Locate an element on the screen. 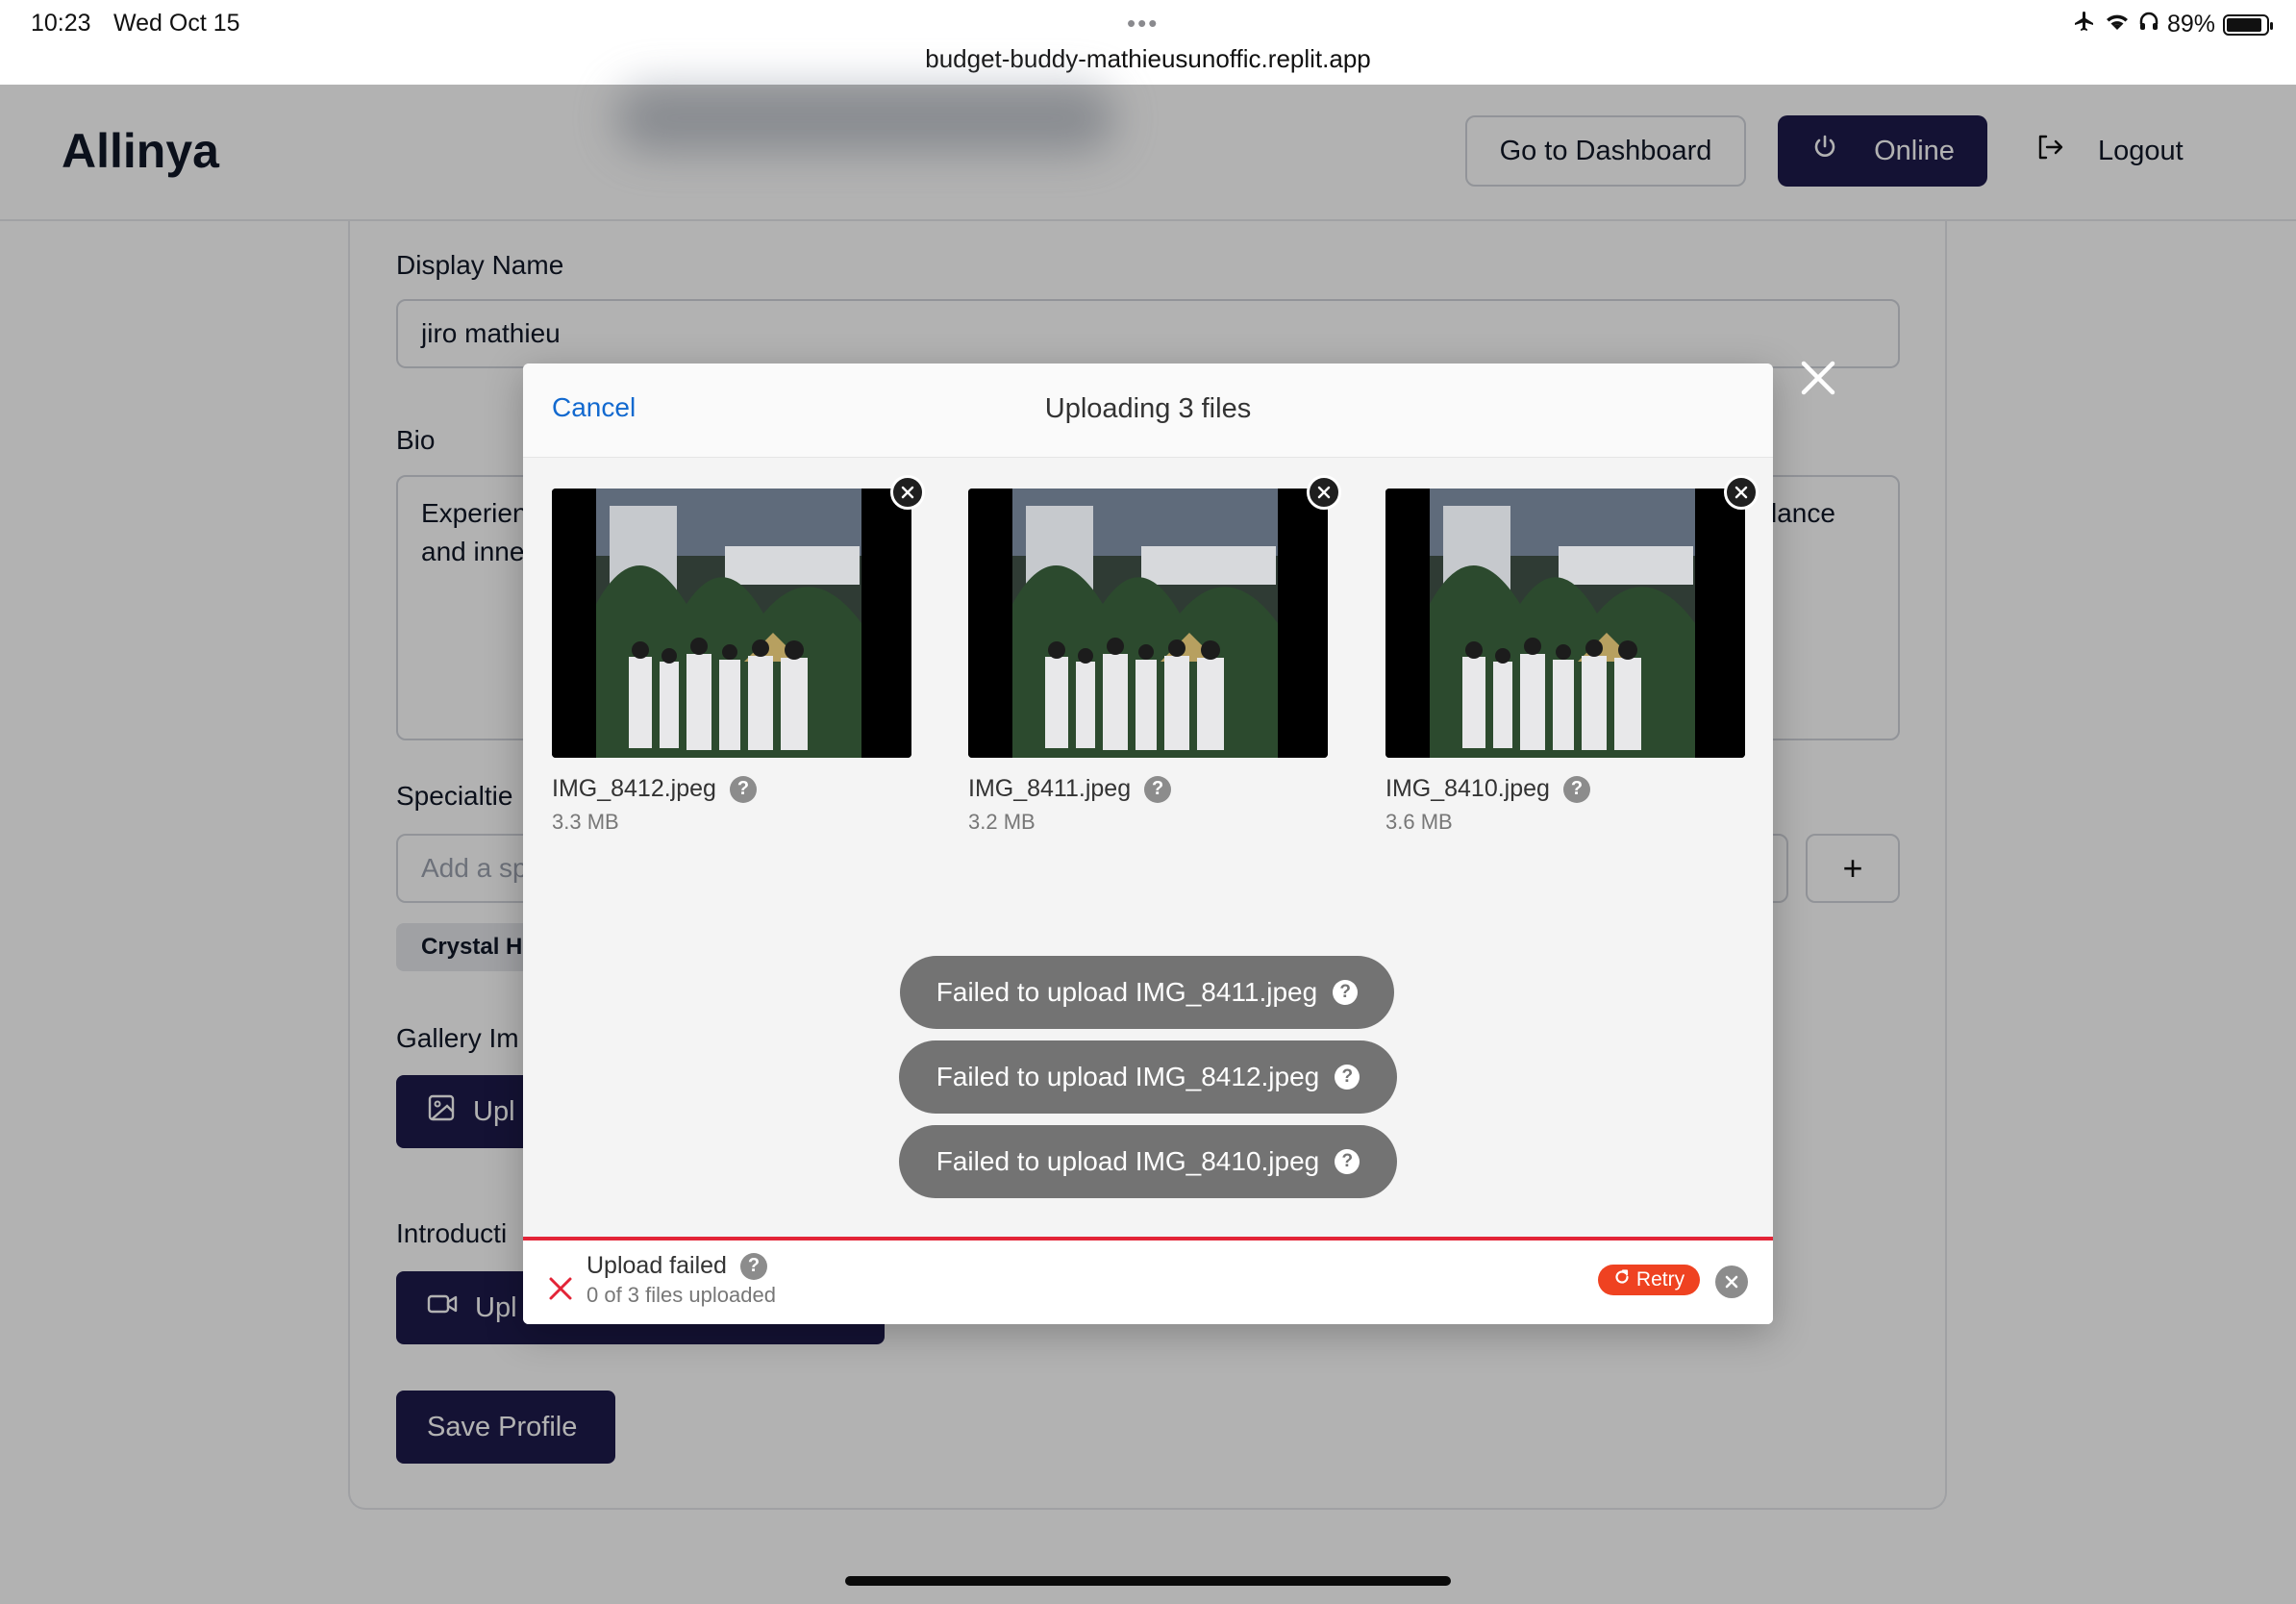 This screenshot has height=1604, width=2296. error-toast-text: Failed to upload IMG_8411.jpeg is located at coordinates (1127, 992).